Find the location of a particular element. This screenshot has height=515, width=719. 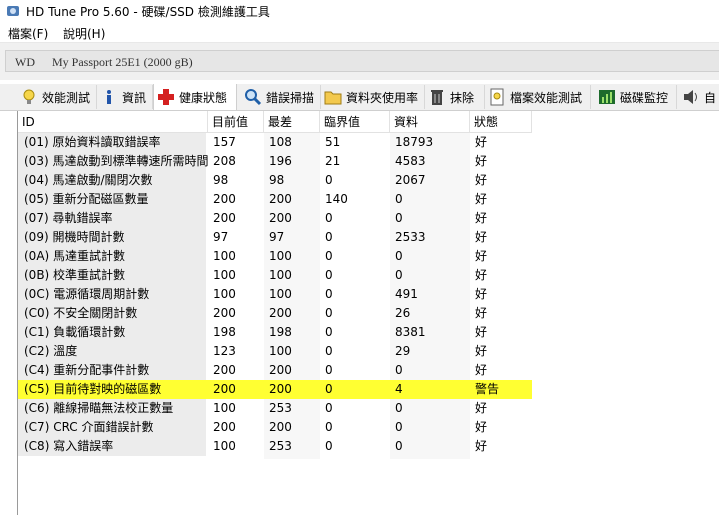

data-cell: 2533 is located at coordinates (410, 237).